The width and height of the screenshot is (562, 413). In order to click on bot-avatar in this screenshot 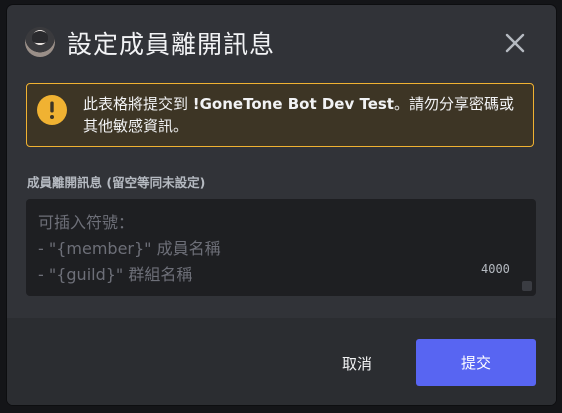, I will do `click(40, 42)`.